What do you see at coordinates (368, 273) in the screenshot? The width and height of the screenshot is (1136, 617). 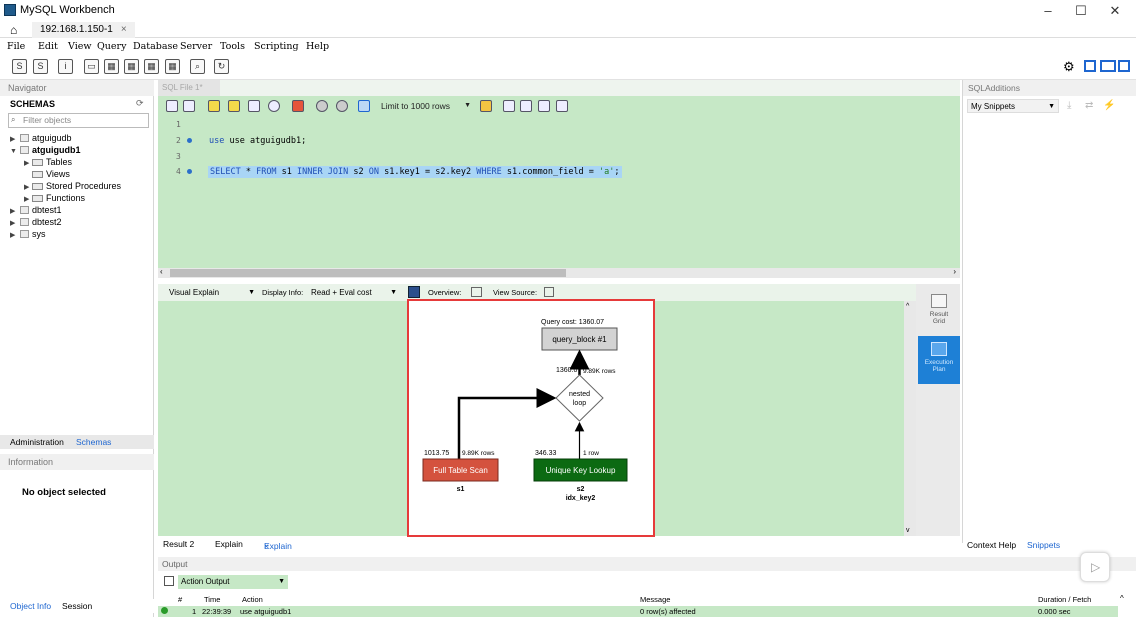 I see `scrollbar-thumb` at bounding box center [368, 273].